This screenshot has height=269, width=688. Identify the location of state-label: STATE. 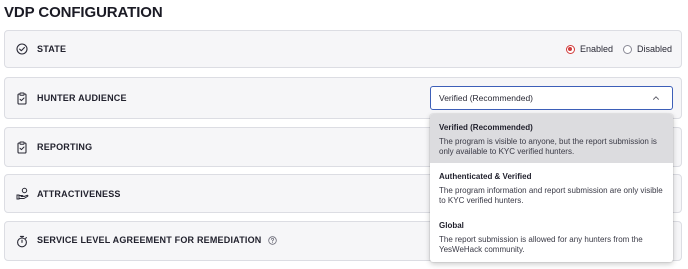
(52, 49).